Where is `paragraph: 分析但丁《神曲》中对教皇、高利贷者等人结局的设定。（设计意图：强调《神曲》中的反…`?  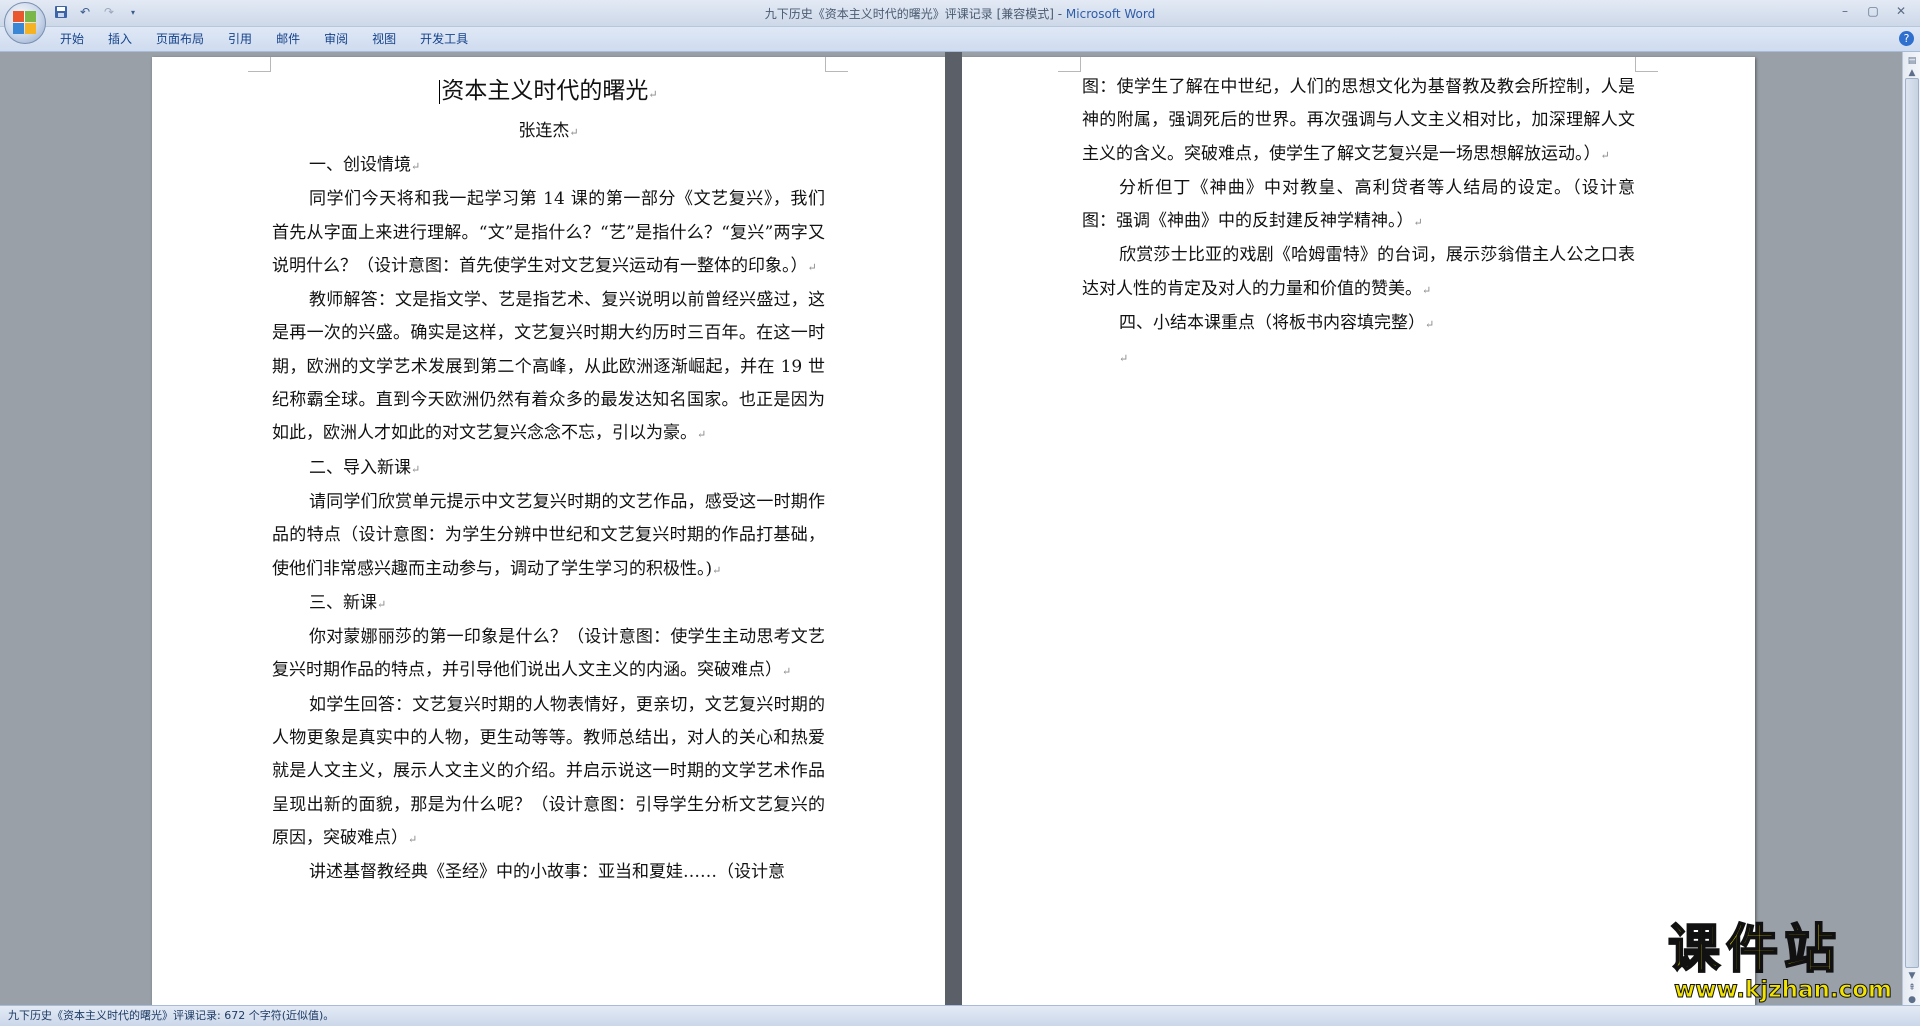
paragraph: 分析但丁《神曲》中对教皇、高利贷者等人结局的设定。（设计意图：强调《神曲》中的反… is located at coordinates (1358, 204).